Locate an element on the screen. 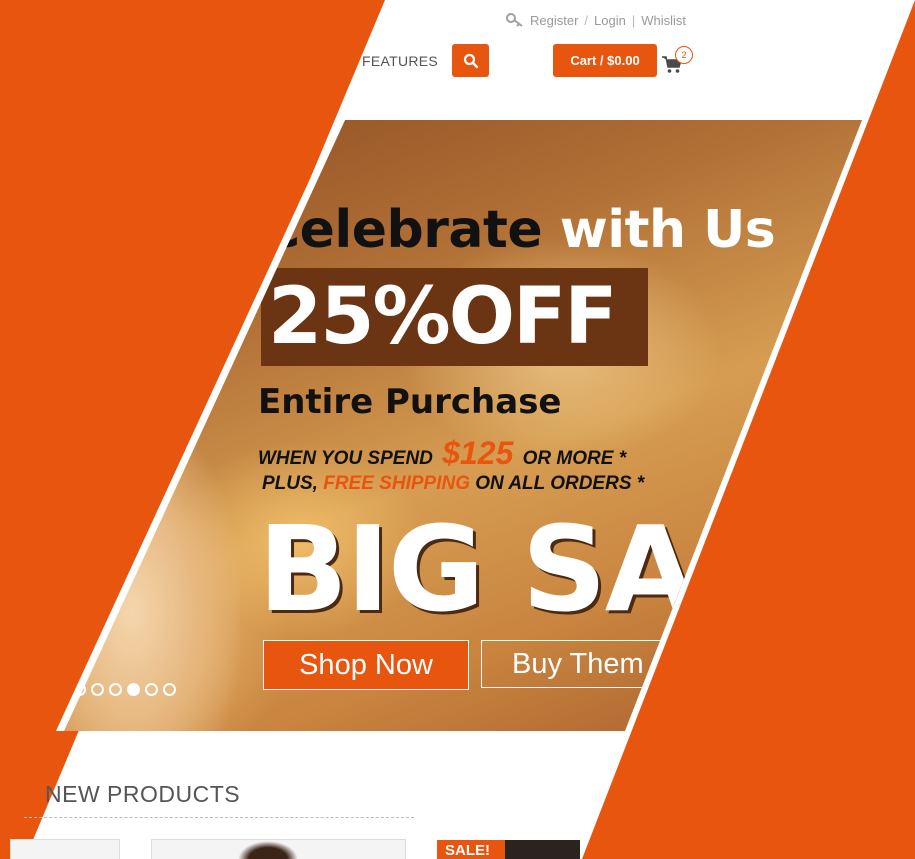 Image resolution: width=915 pixels, height=859 pixels. shop-now-button: Shop Now is located at coordinates (366, 665).